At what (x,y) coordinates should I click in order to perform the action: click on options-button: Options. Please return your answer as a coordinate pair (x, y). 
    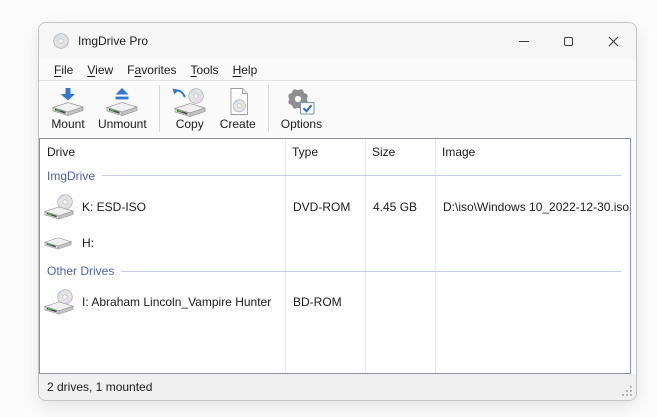
    Looking at the image, I should click on (301, 109).